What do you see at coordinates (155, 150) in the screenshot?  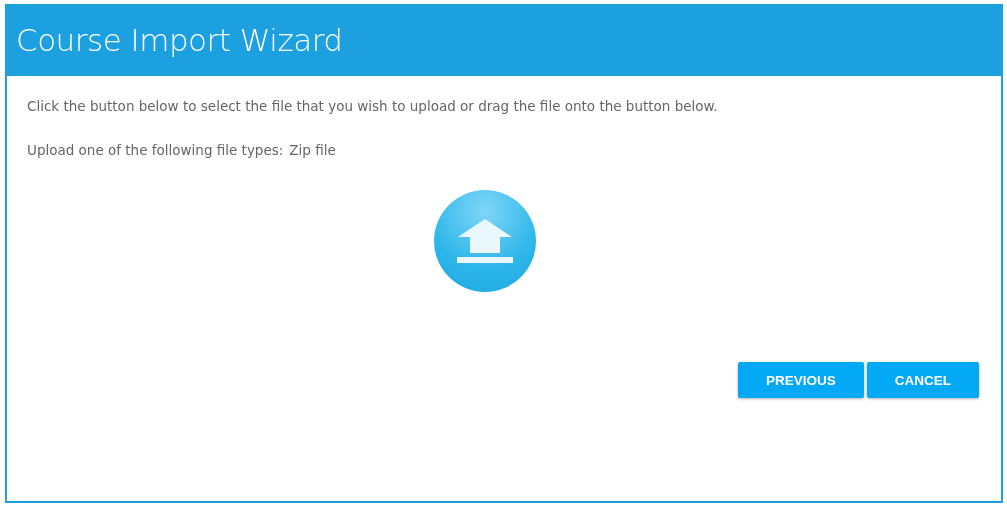 I see `file-types-label: Upload one of the following file types:` at bounding box center [155, 150].